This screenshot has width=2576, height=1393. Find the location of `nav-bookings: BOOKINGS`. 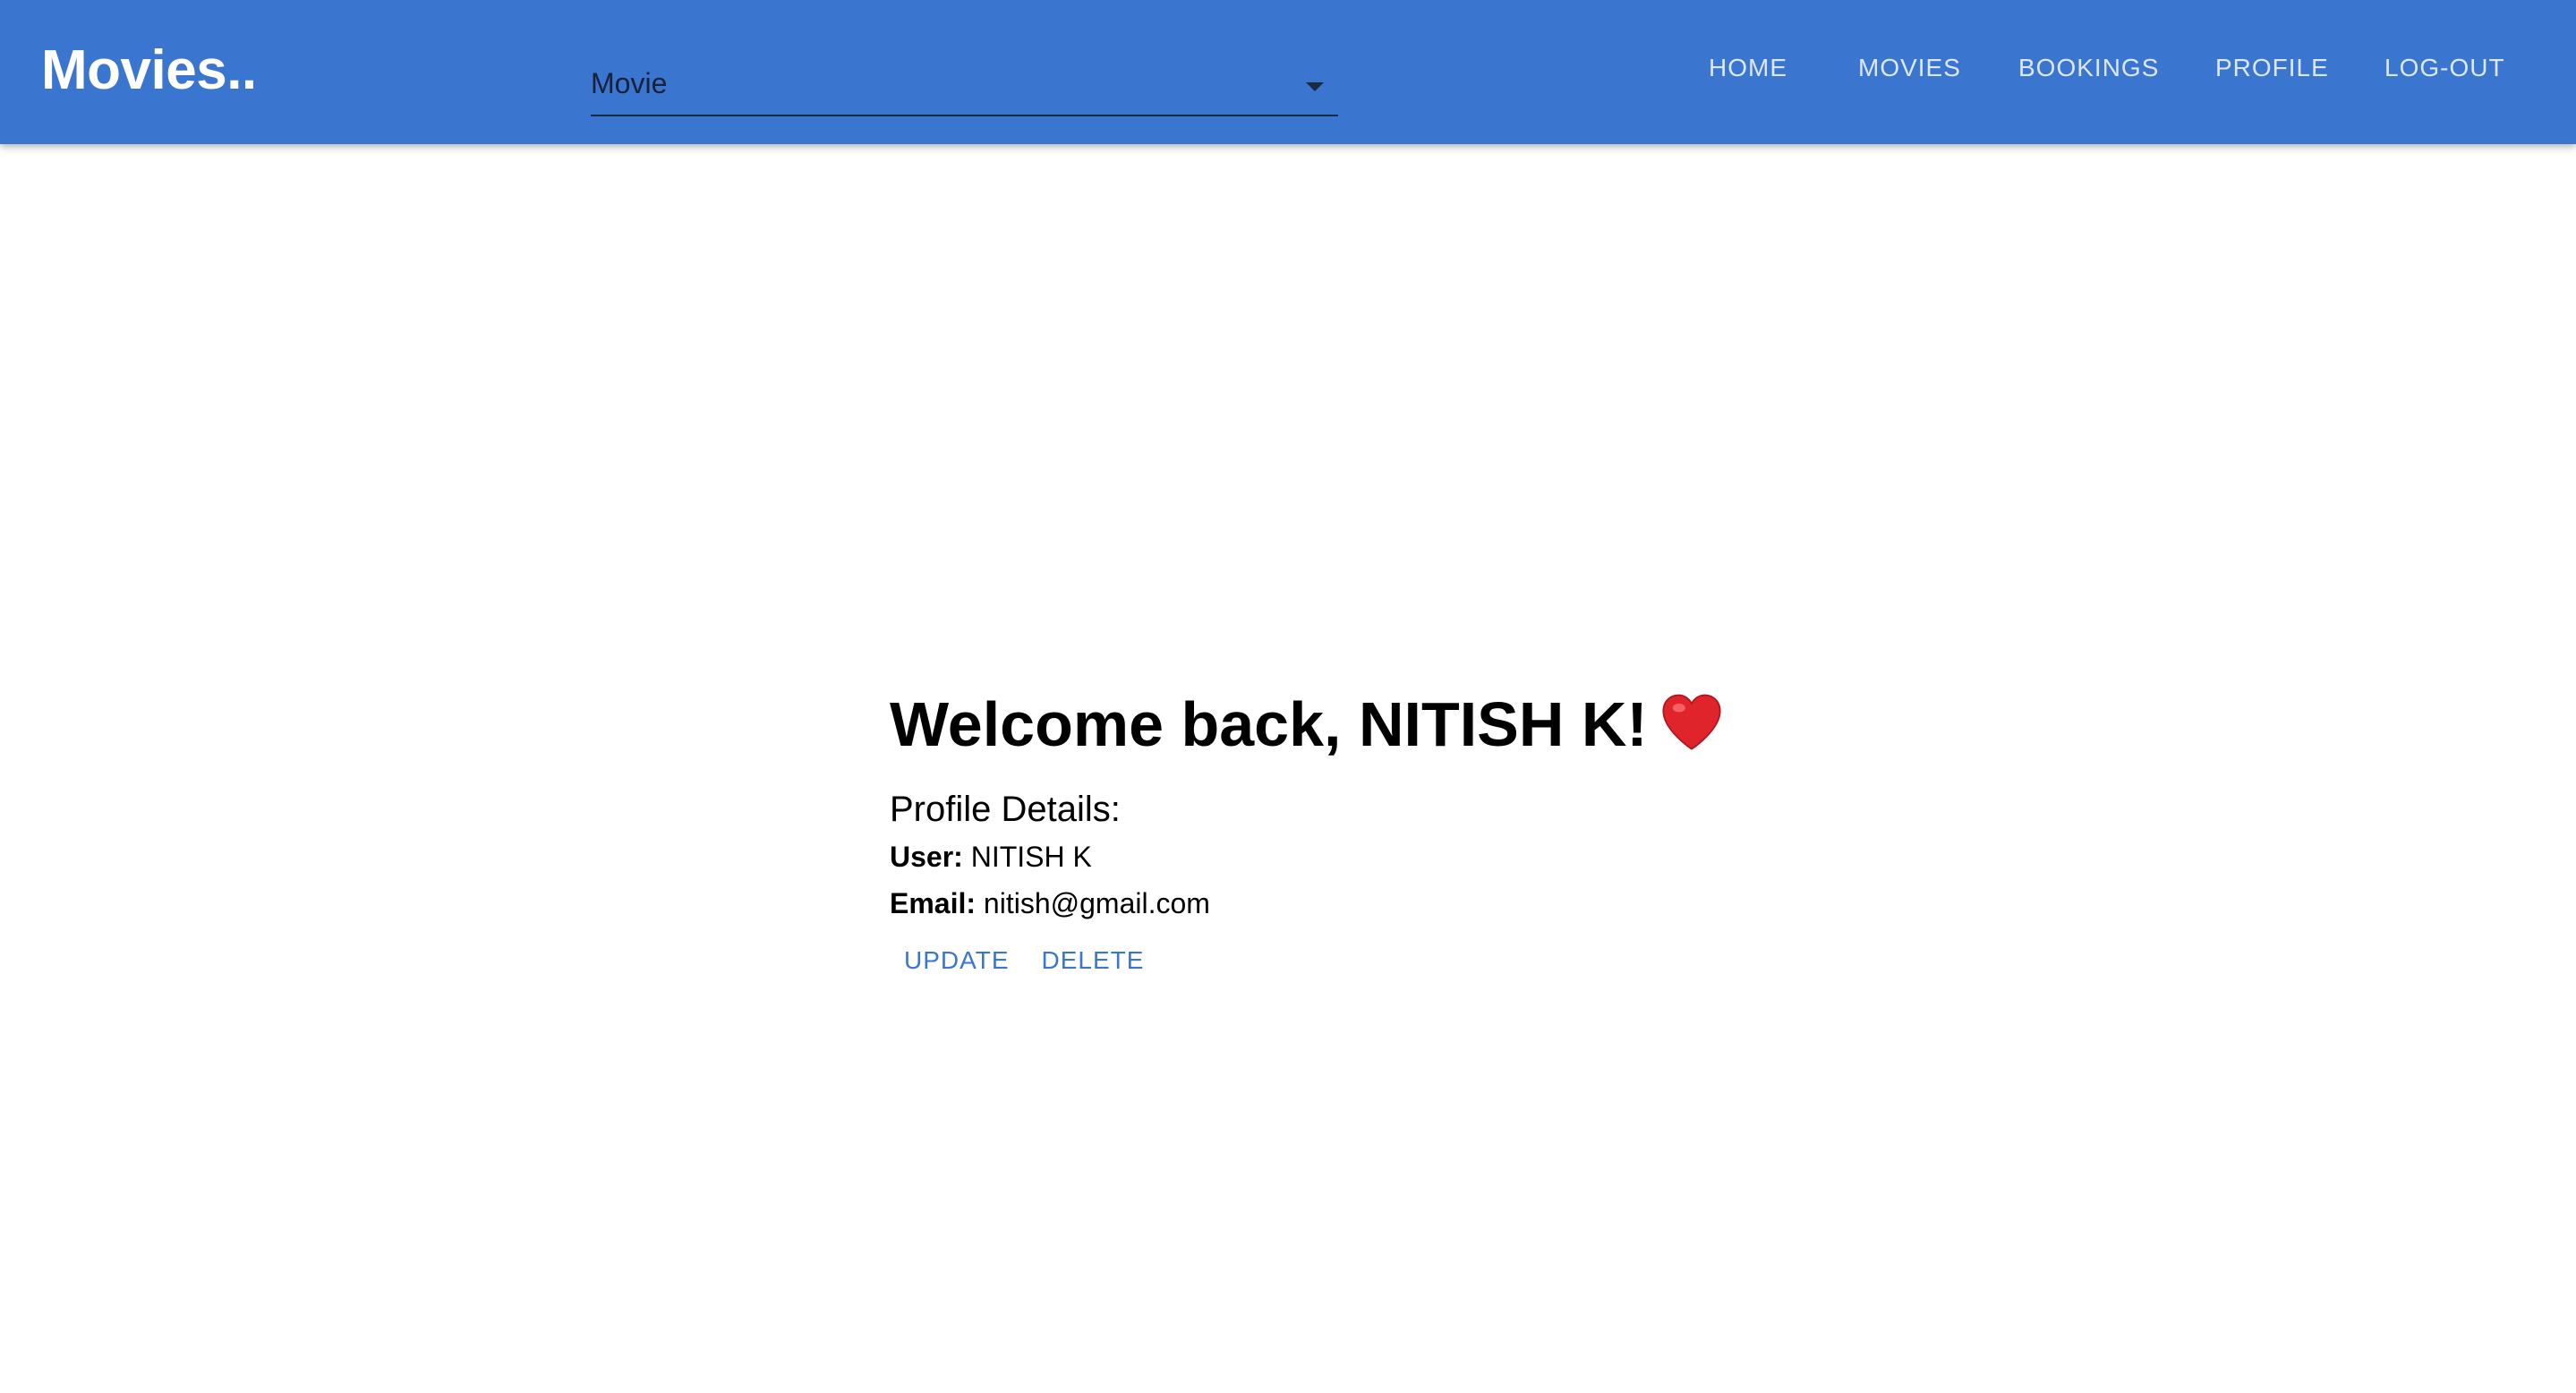

nav-bookings: BOOKINGS is located at coordinates (2088, 68).